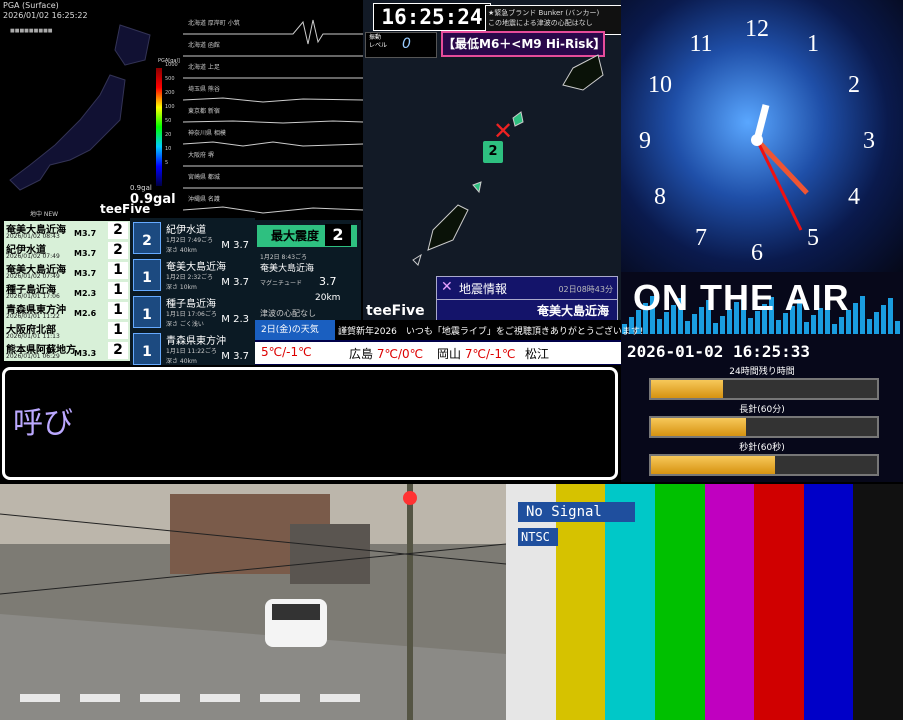 This screenshot has width=903, height=720. I want to click on quake-list-item: 種子島近海 2026/01/01 17:06 M2.3 1, so click(67, 291).